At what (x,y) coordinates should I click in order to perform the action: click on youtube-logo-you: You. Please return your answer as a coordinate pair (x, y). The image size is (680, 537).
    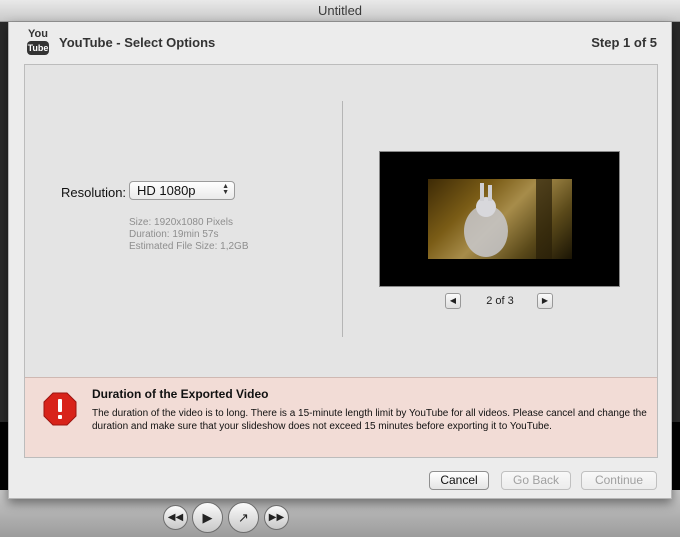
    Looking at the image, I should click on (38, 34).